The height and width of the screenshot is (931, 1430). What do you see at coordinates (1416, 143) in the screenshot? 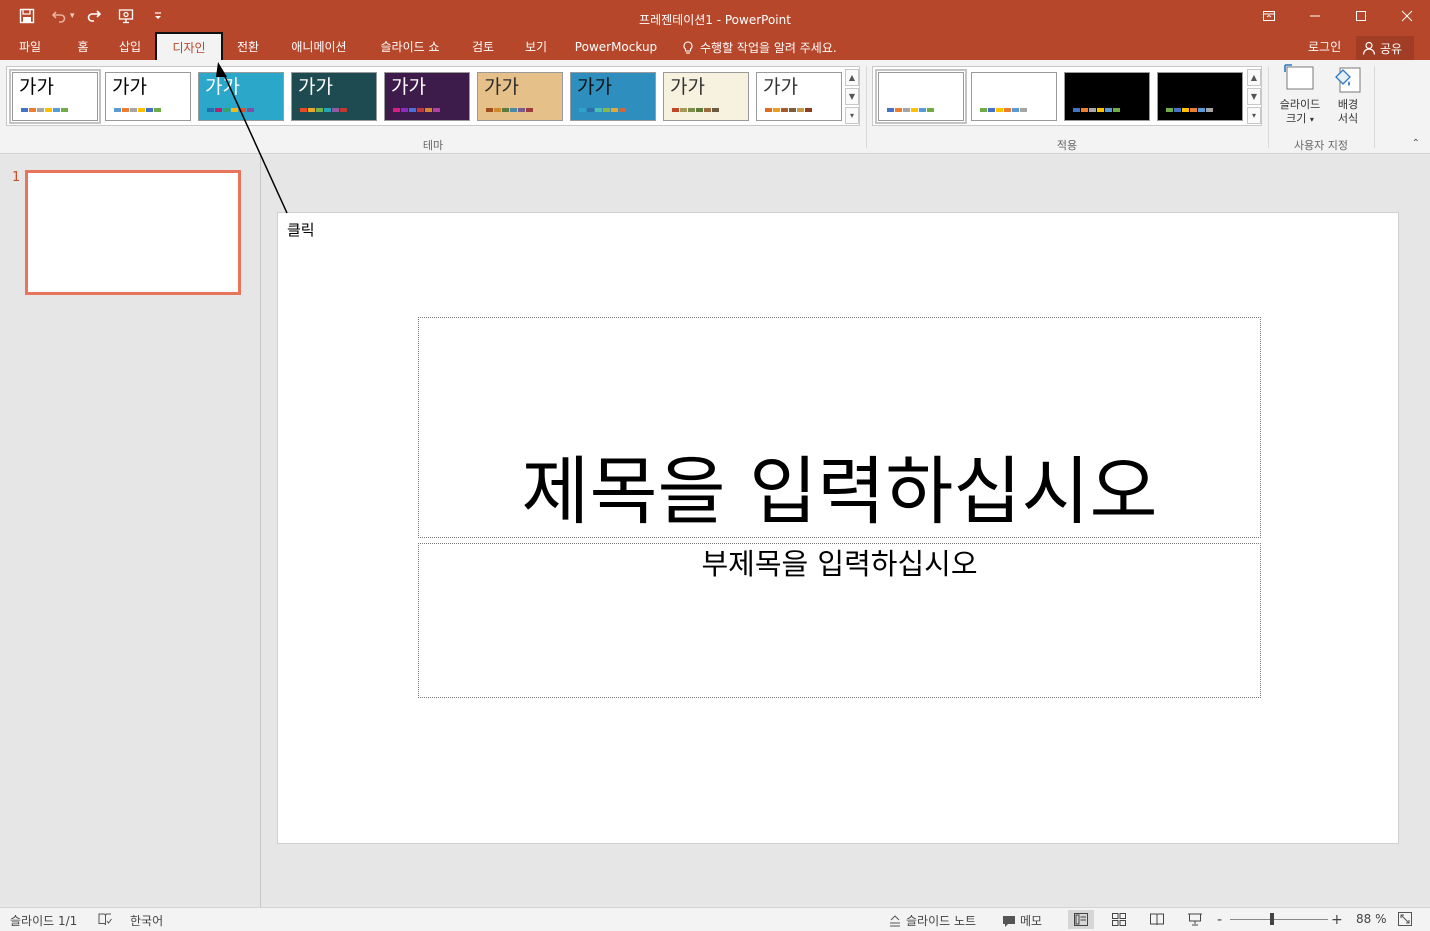
I see `collapse-ribbon-button: ⌃` at bounding box center [1416, 143].